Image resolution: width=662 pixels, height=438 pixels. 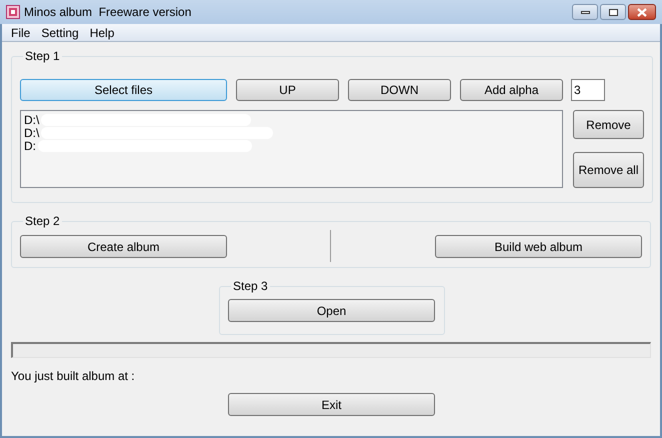 What do you see at coordinates (123, 246) in the screenshot?
I see `create-album-button: Create album` at bounding box center [123, 246].